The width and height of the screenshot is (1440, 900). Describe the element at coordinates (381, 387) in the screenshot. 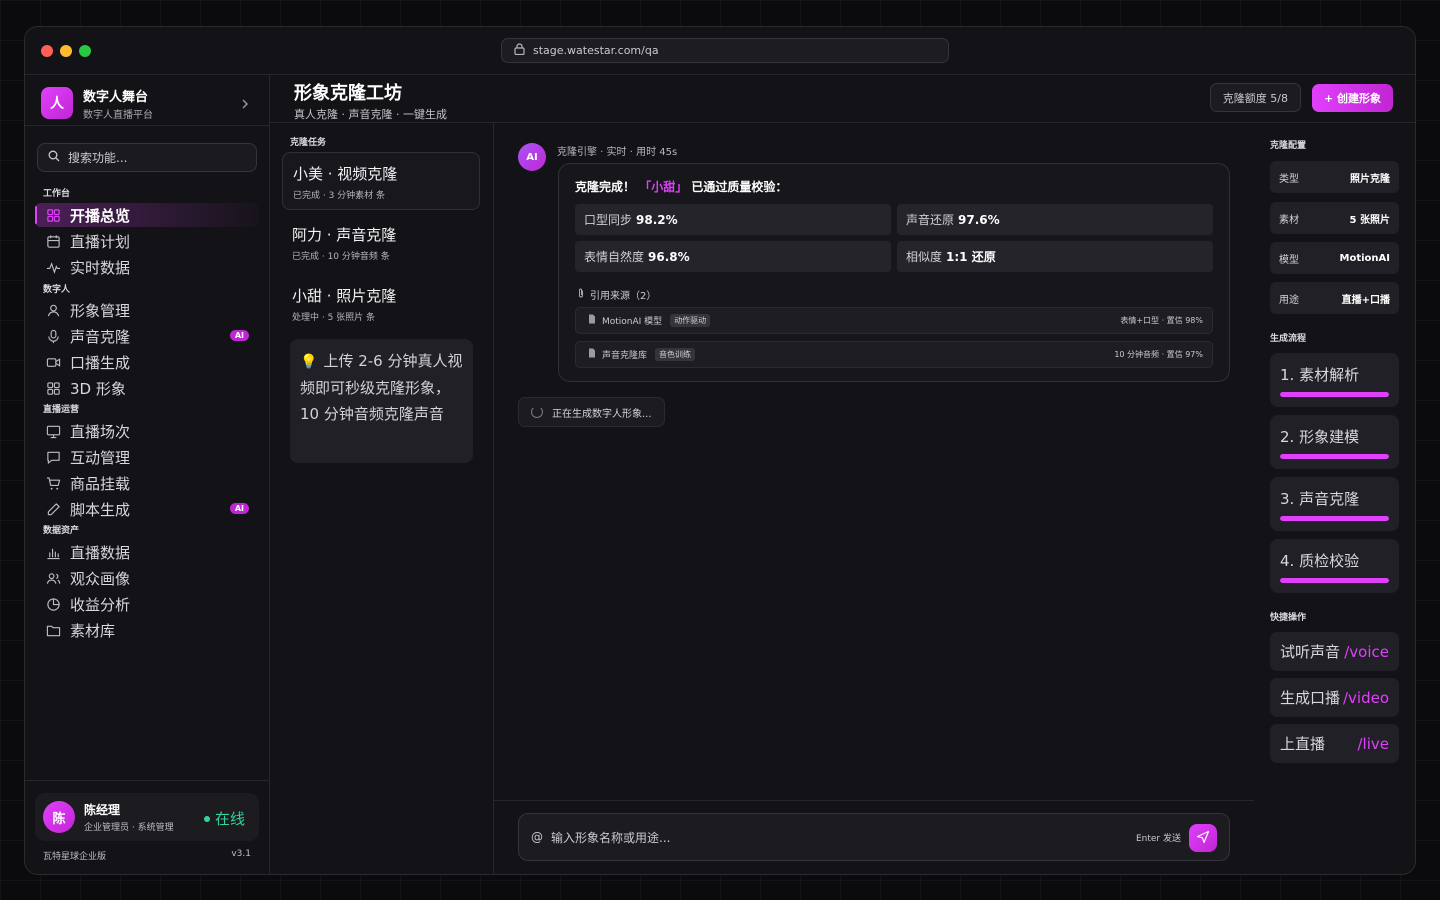

I see `tip-text: 上传 2-6 分钟真人视频即可秒级克隆形象，10 分钟音频克隆声音` at that location.